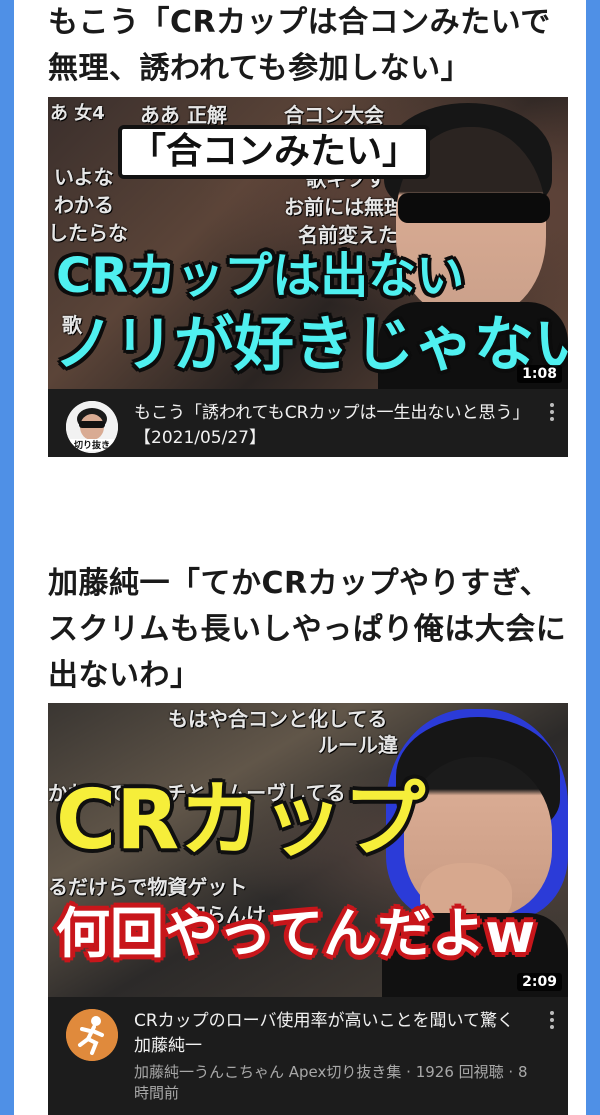  I want to click on game-text: お前には無理, so click(344, 207).